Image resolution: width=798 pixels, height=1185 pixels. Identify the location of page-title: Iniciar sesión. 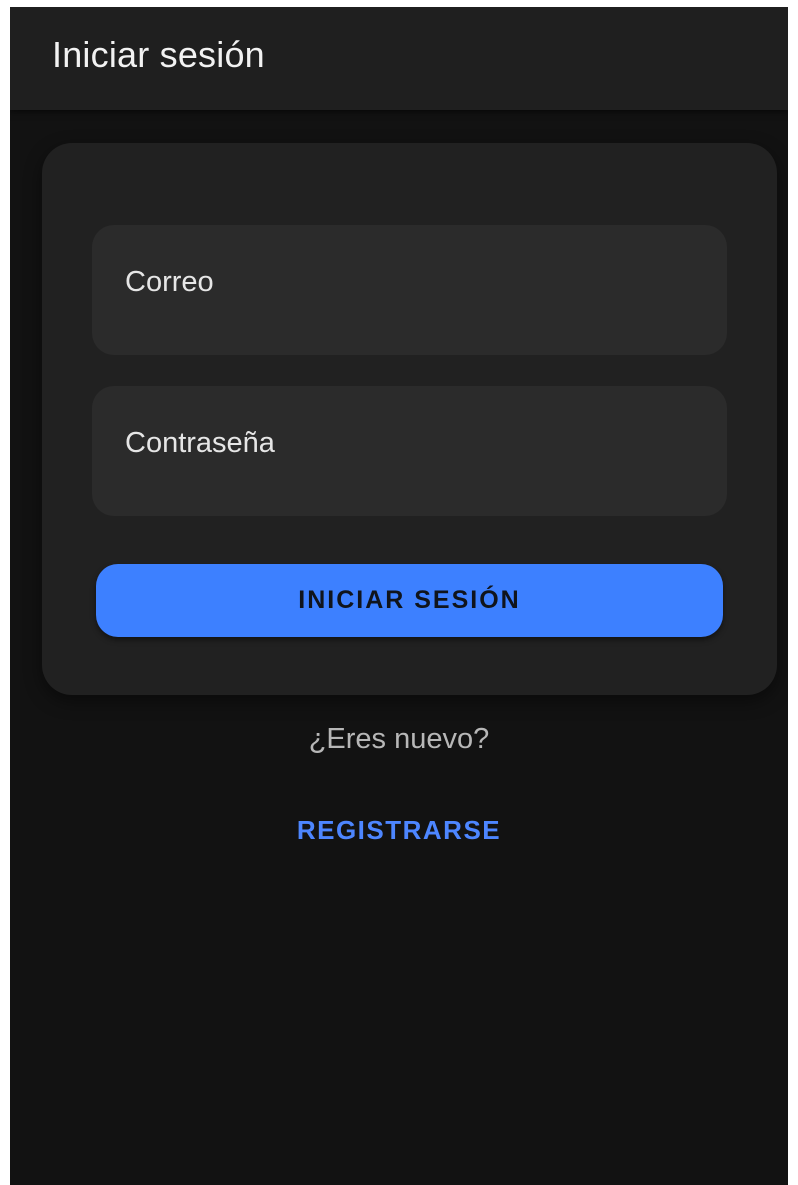
(158, 54).